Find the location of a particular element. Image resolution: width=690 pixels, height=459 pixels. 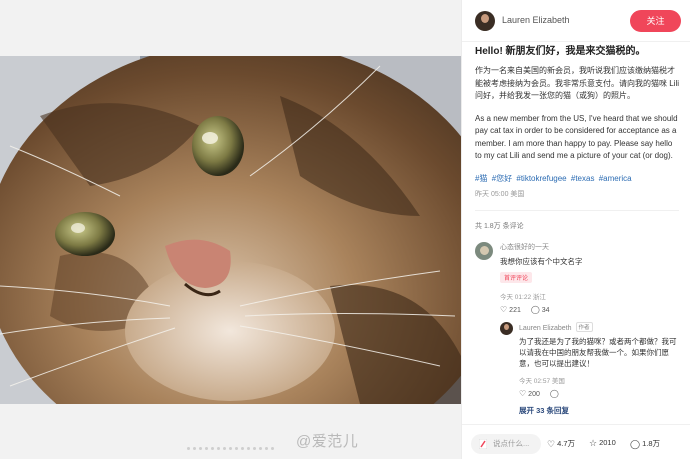

bottom-action-bar: 说点什么... ♡ 4.7万 ☆ 2010 ◯ 1.8万 is located at coordinates (576, 441).